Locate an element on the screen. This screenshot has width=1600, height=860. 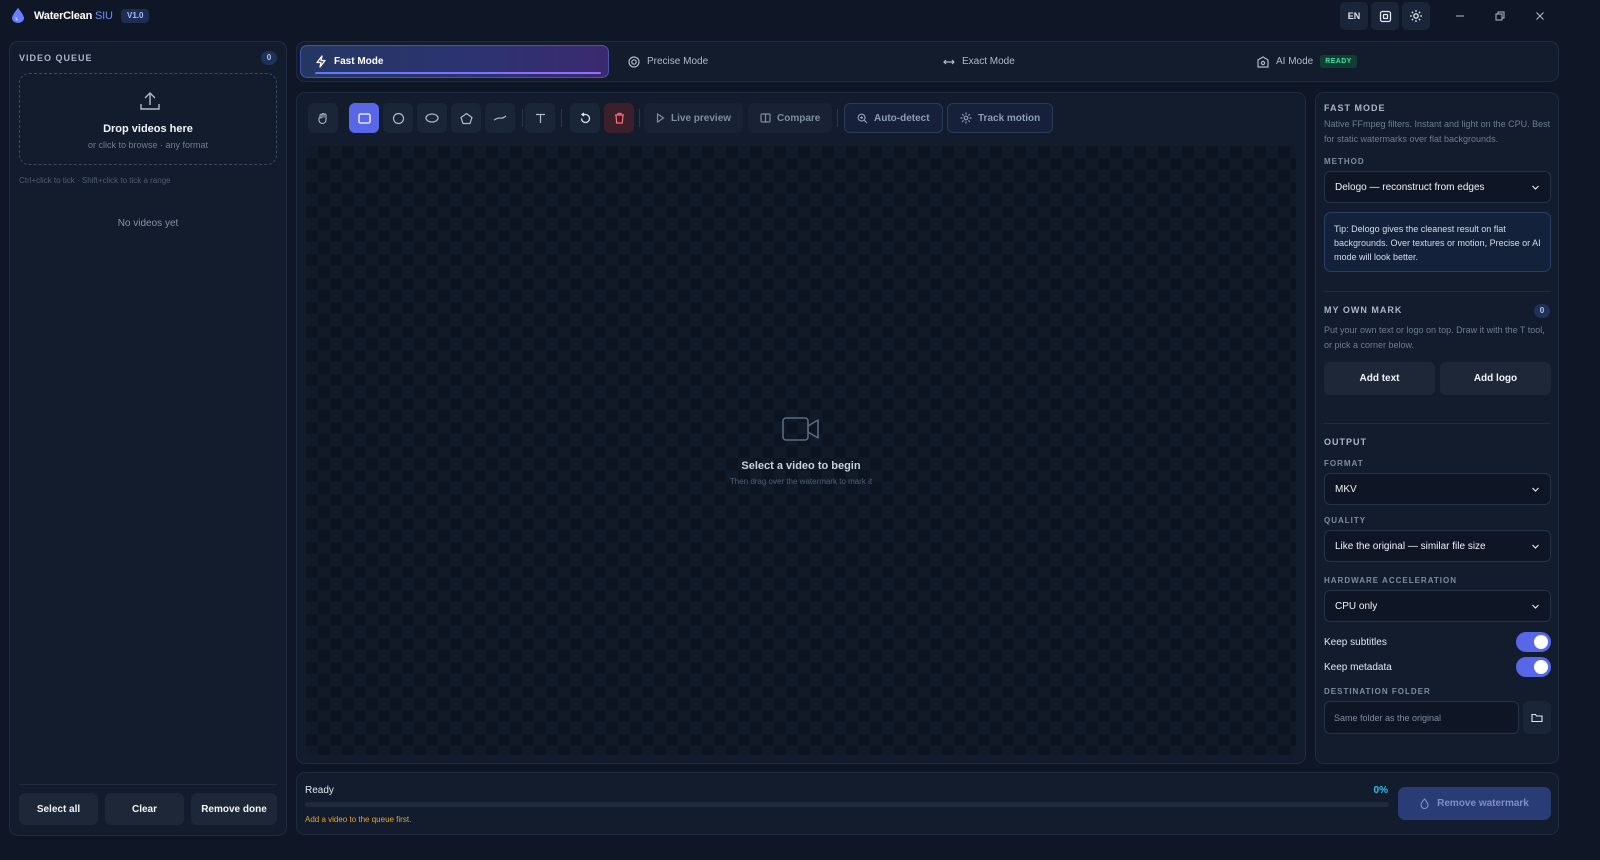
hardware-acceleration-value: CPU only is located at coordinates (1356, 606).